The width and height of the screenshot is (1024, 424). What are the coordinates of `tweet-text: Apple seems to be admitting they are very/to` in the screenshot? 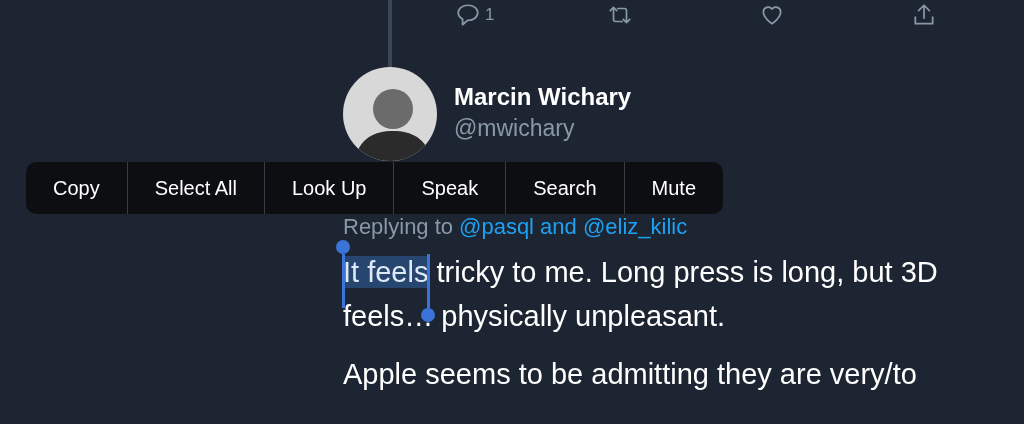 It's located at (630, 374).